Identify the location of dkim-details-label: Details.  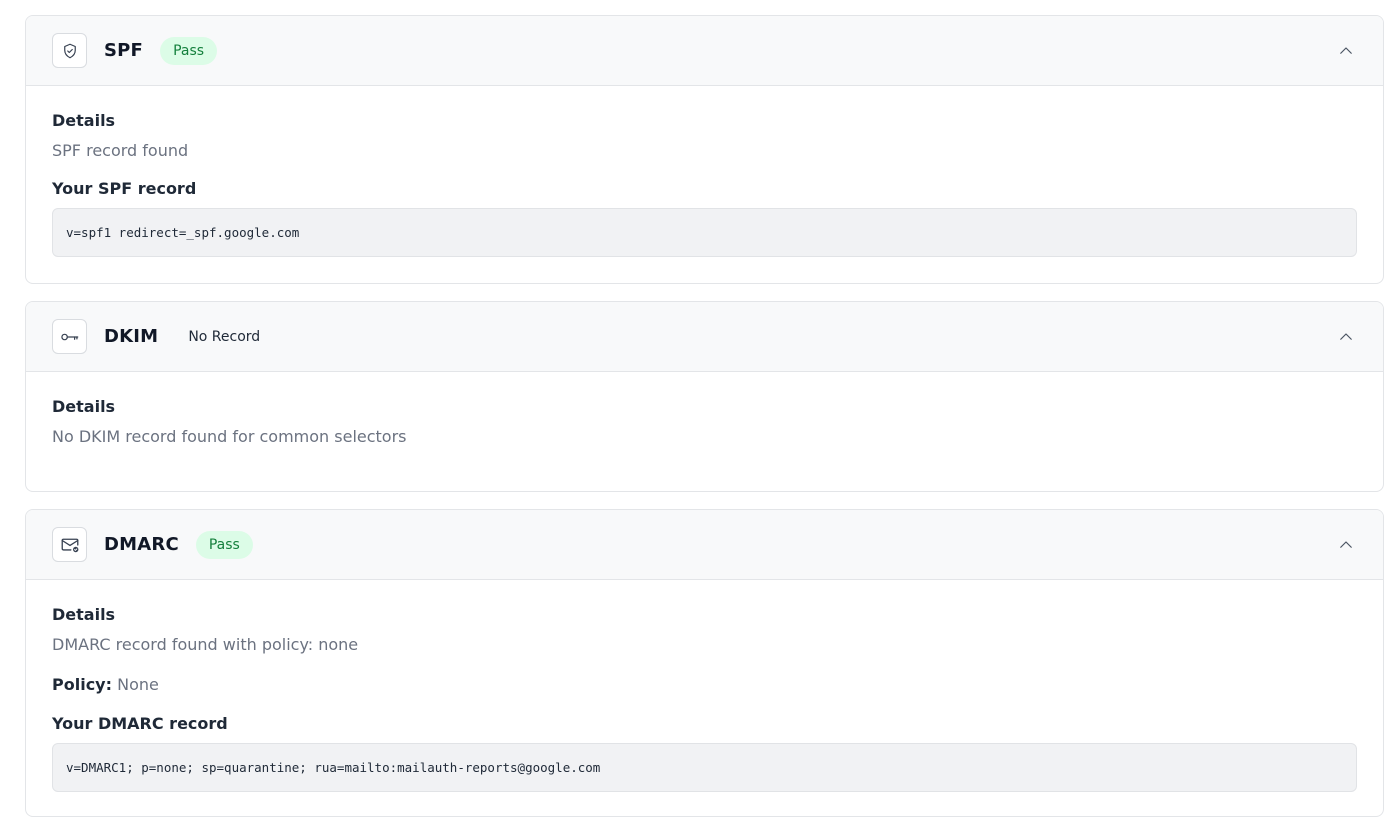
(84, 406).